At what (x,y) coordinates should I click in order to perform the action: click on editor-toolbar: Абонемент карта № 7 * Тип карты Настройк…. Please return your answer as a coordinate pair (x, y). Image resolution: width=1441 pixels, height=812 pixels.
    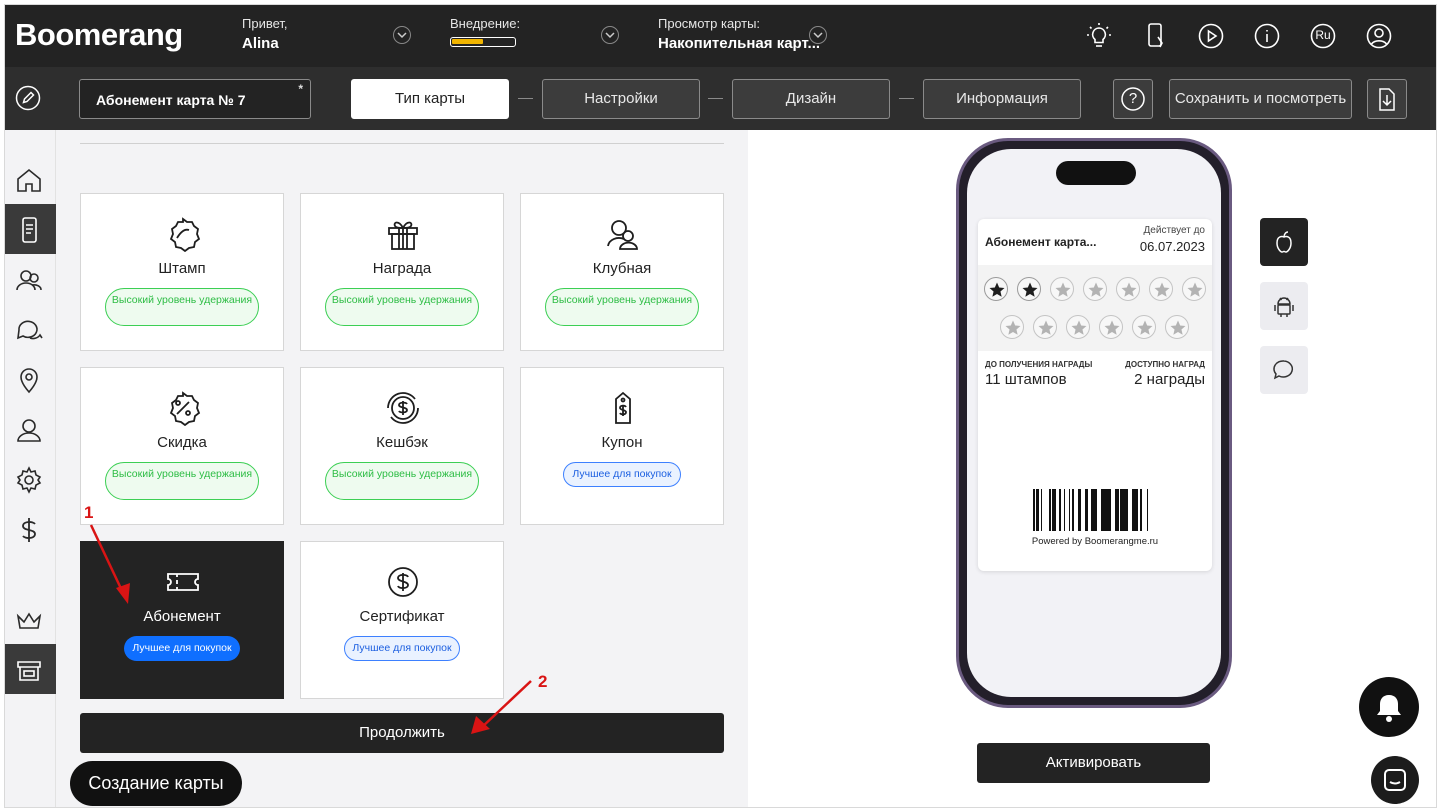
    Looking at the image, I should click on (720, 98).